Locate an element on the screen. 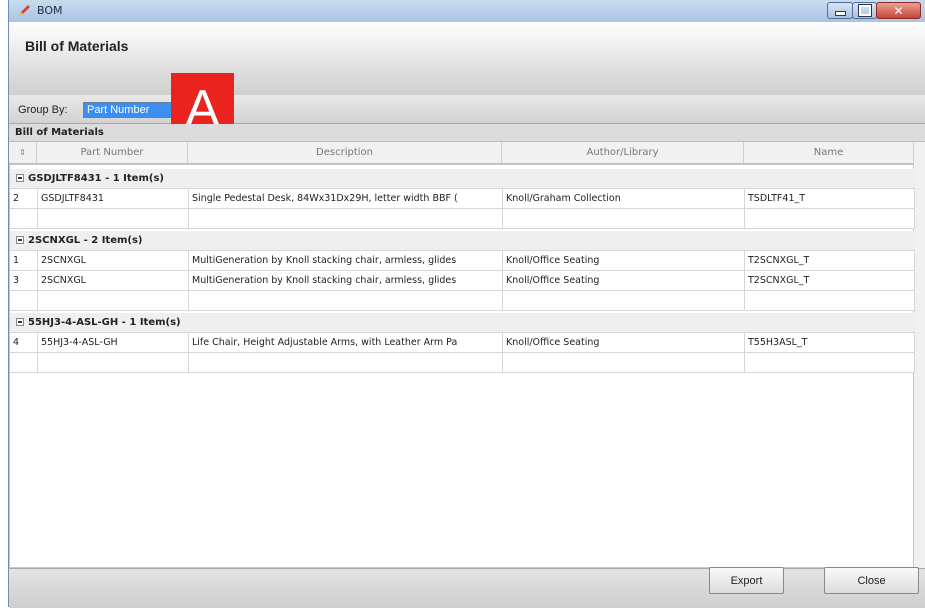 This screenshot has height=608, width=925. group-by-select: Part Number is located at coordinates (129, 110).